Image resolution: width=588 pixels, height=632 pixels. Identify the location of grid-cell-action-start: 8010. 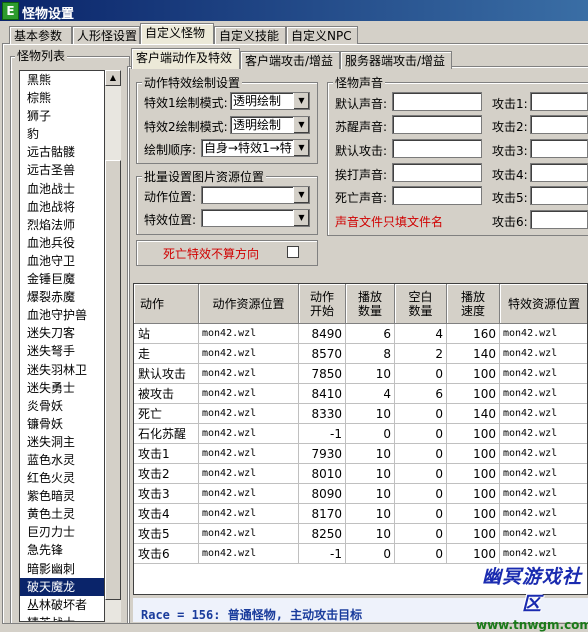
(322, 474).